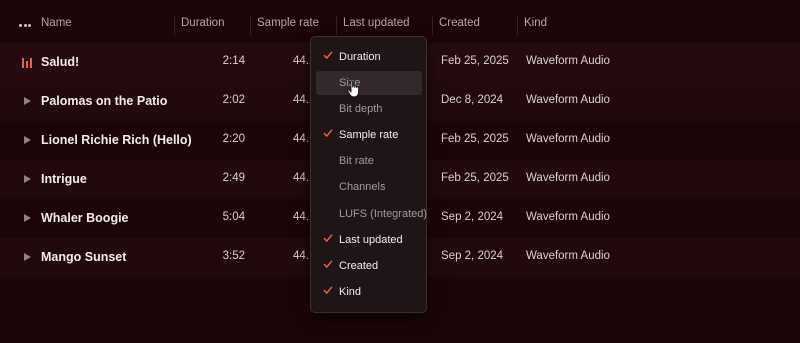 The image size is (800, 343). Describe the element at coordinates (356, 161) in the screenshot. I see `menu-item-label: Bit rate` at that location.